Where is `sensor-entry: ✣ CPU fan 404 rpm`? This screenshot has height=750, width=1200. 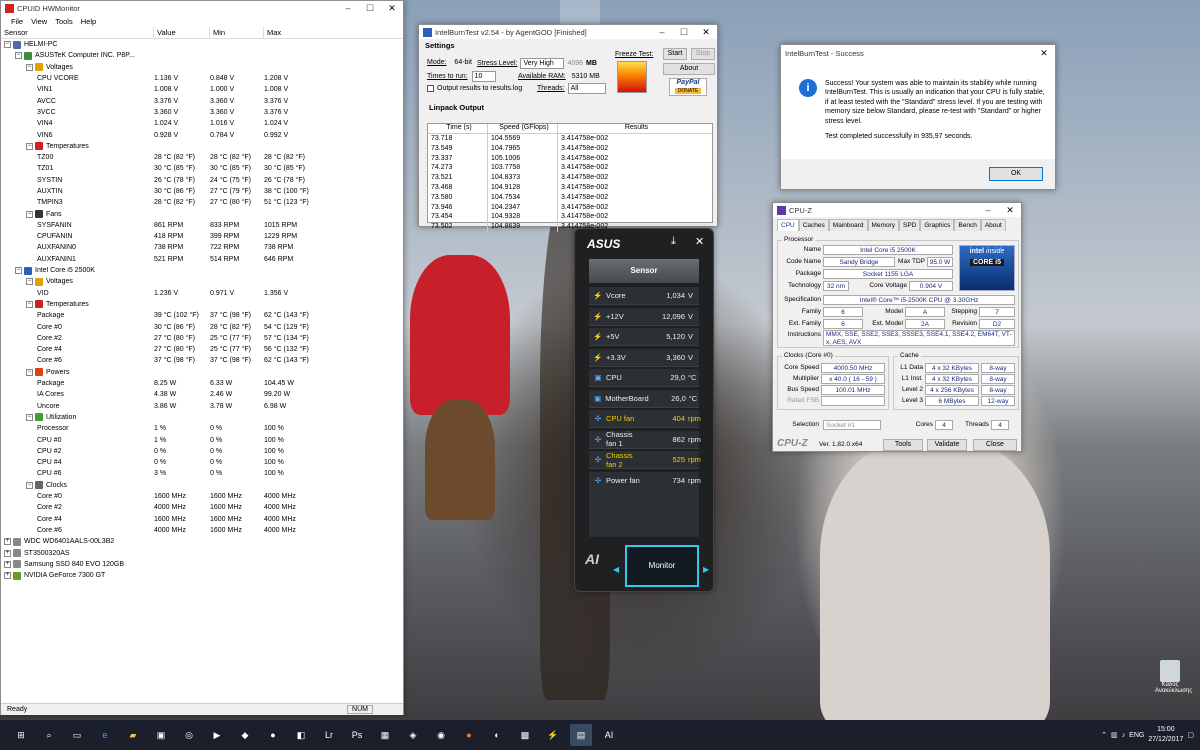 sensor-entry: ✣ CPU fan 404 rpm is located at coordinates (645, 419).